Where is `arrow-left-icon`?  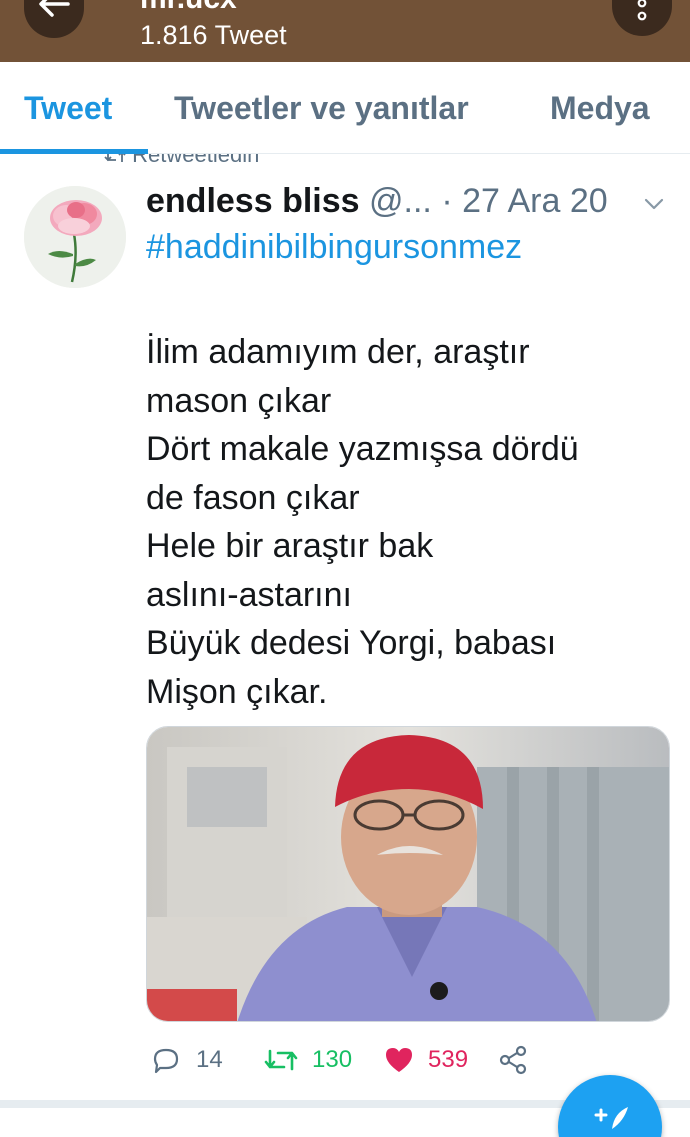
arrow-left-icon is located at coordinates (54, 8).